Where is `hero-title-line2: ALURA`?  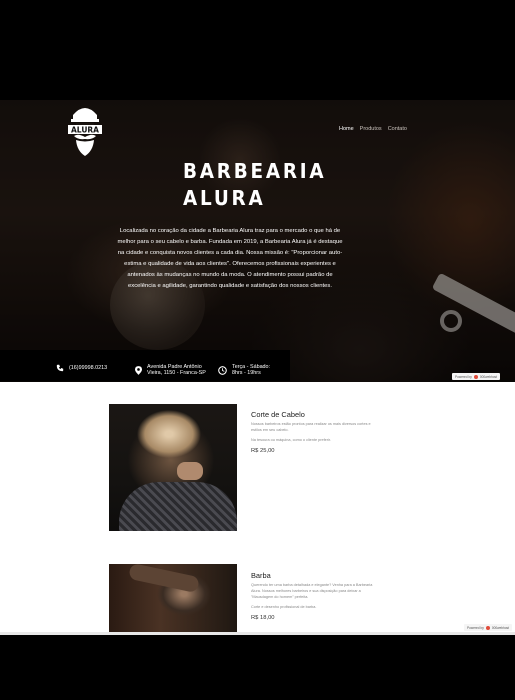 hero-title-line2: ALURA is located at coordinates (224, 198).